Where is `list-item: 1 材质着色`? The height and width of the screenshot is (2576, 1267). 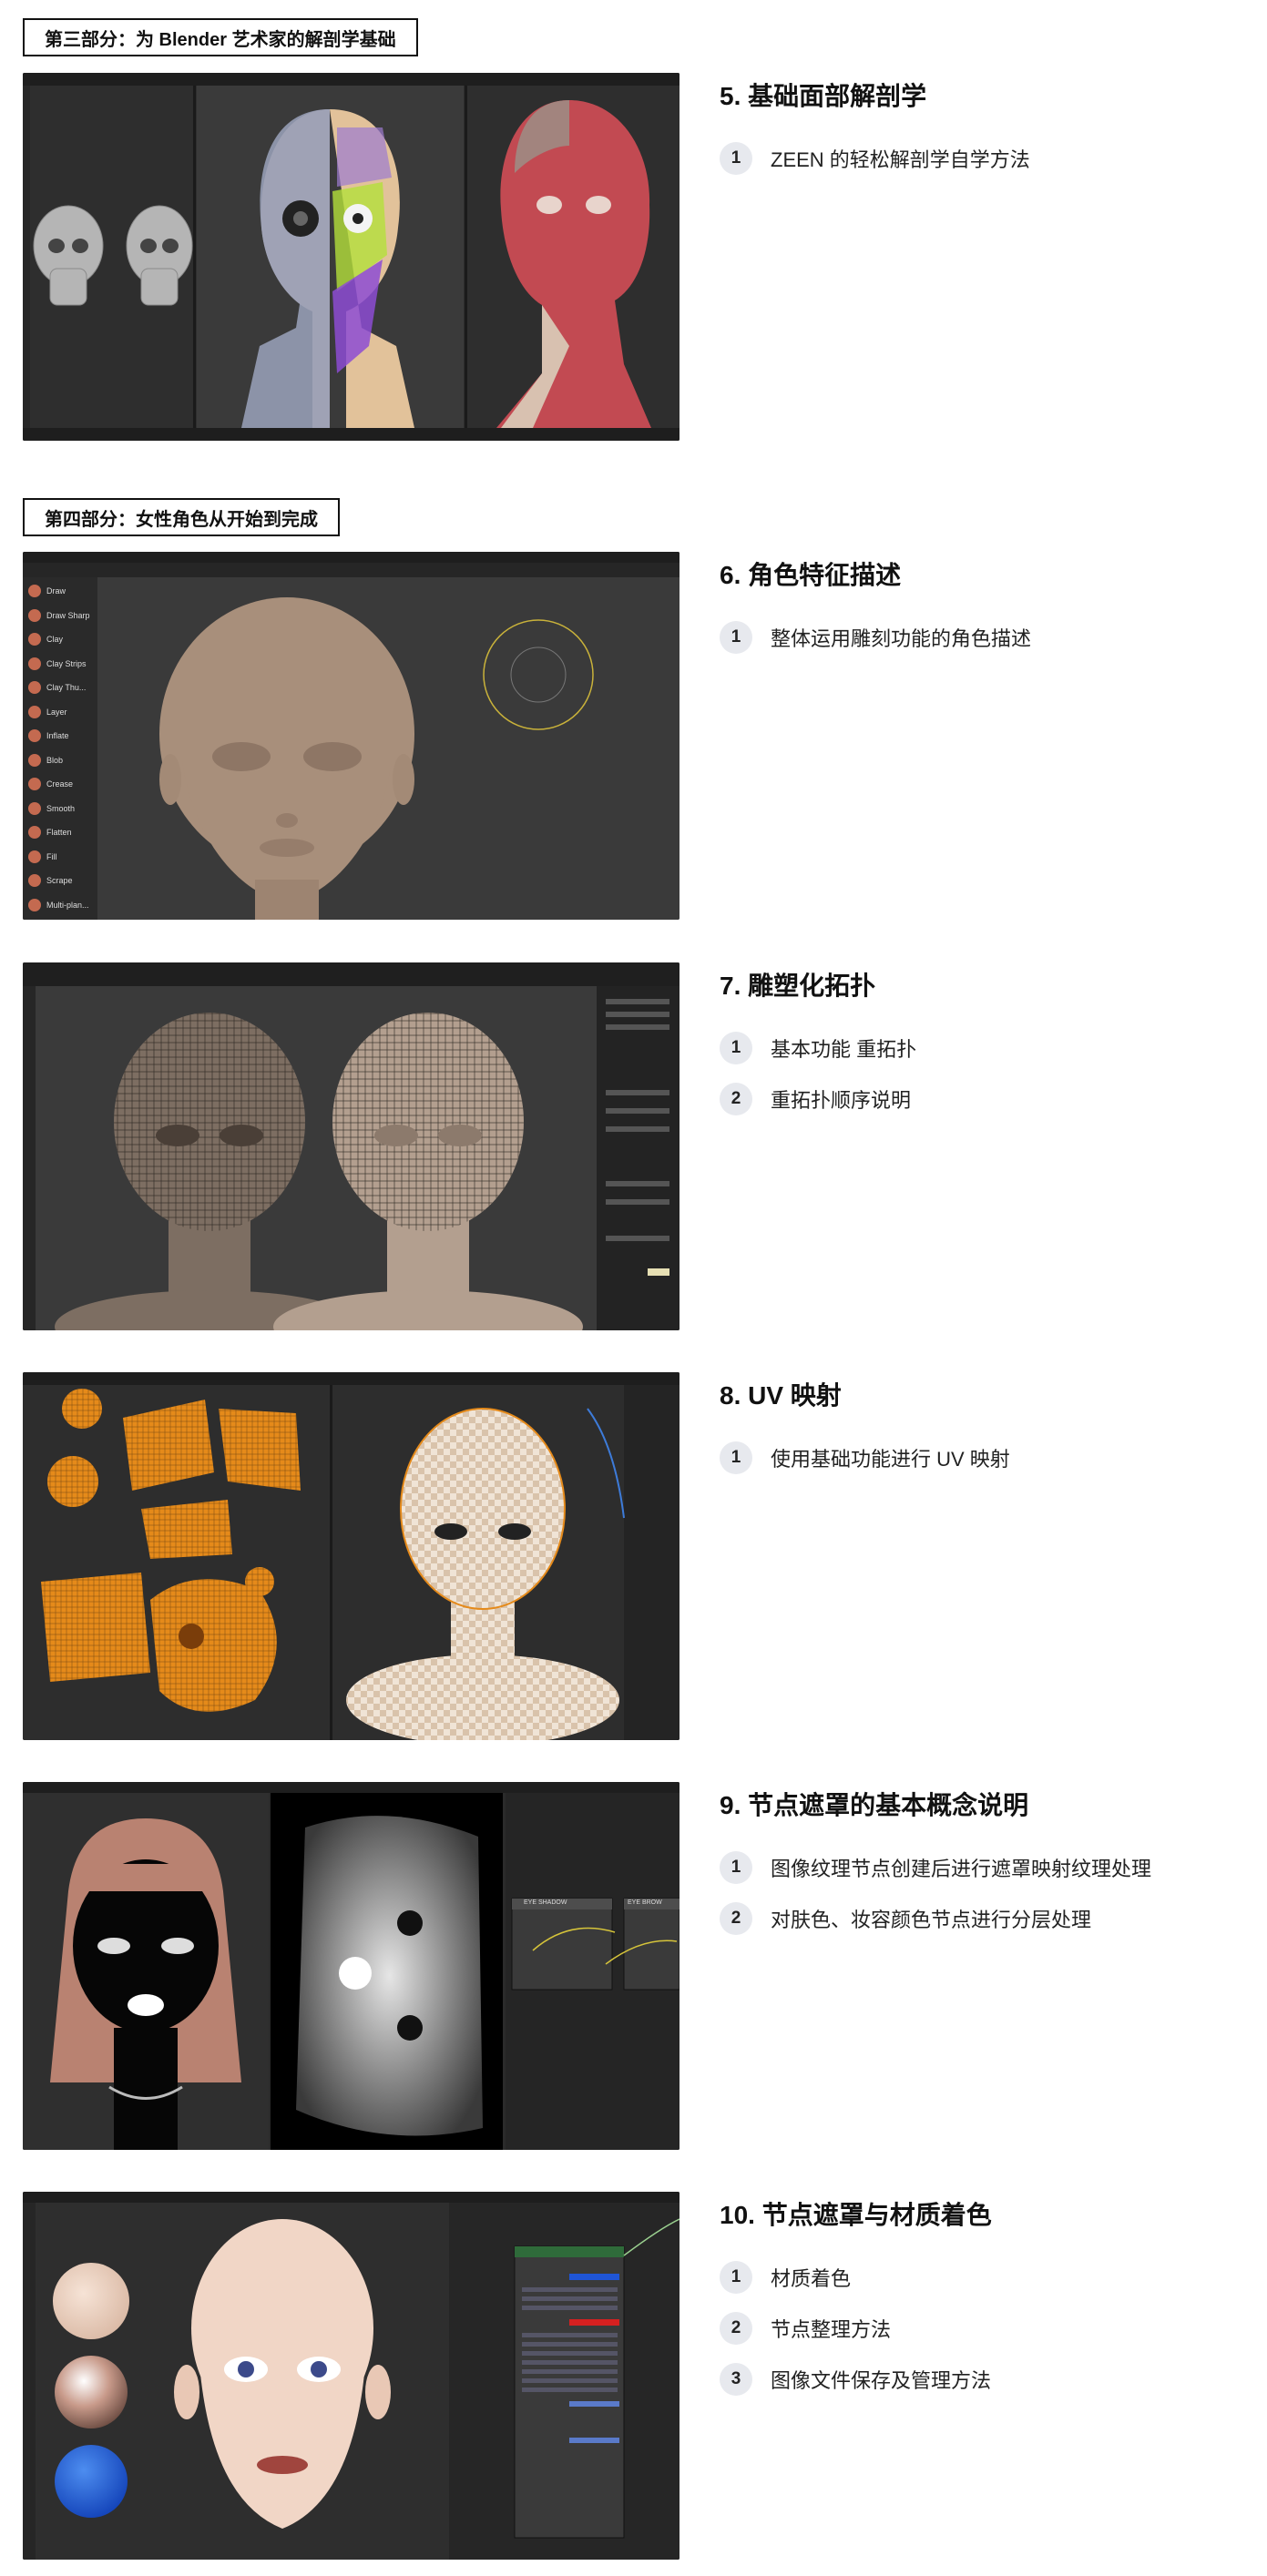 list-item: 1 材质着色 is located at coordinates (785, 2277).